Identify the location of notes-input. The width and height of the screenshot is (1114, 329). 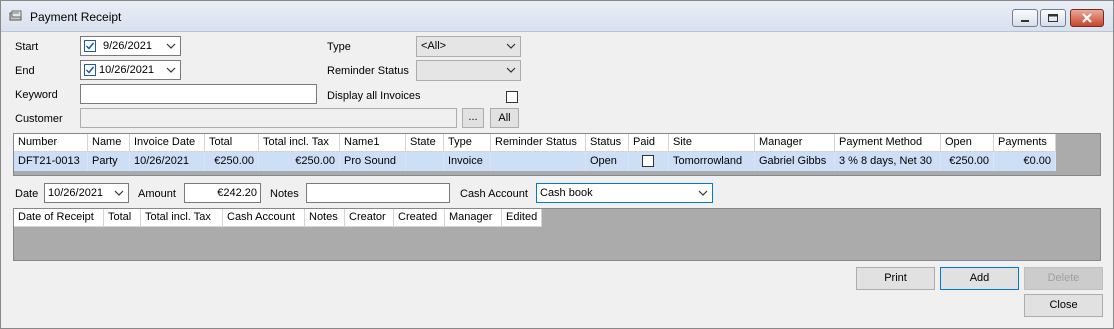
(378, 193).